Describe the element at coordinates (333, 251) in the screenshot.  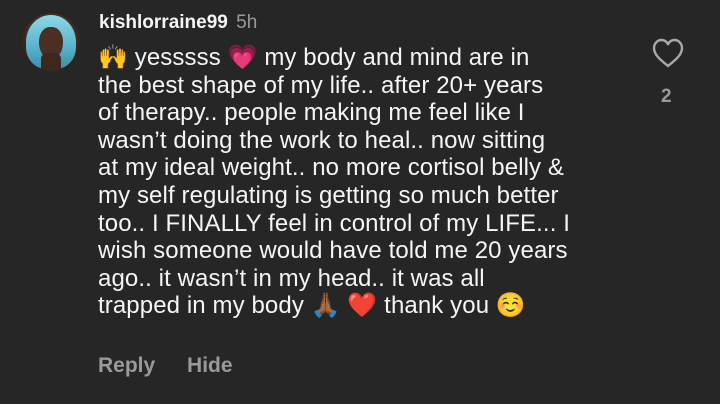
I see `comment-line: wish someone would have told me 20 years` at that location.